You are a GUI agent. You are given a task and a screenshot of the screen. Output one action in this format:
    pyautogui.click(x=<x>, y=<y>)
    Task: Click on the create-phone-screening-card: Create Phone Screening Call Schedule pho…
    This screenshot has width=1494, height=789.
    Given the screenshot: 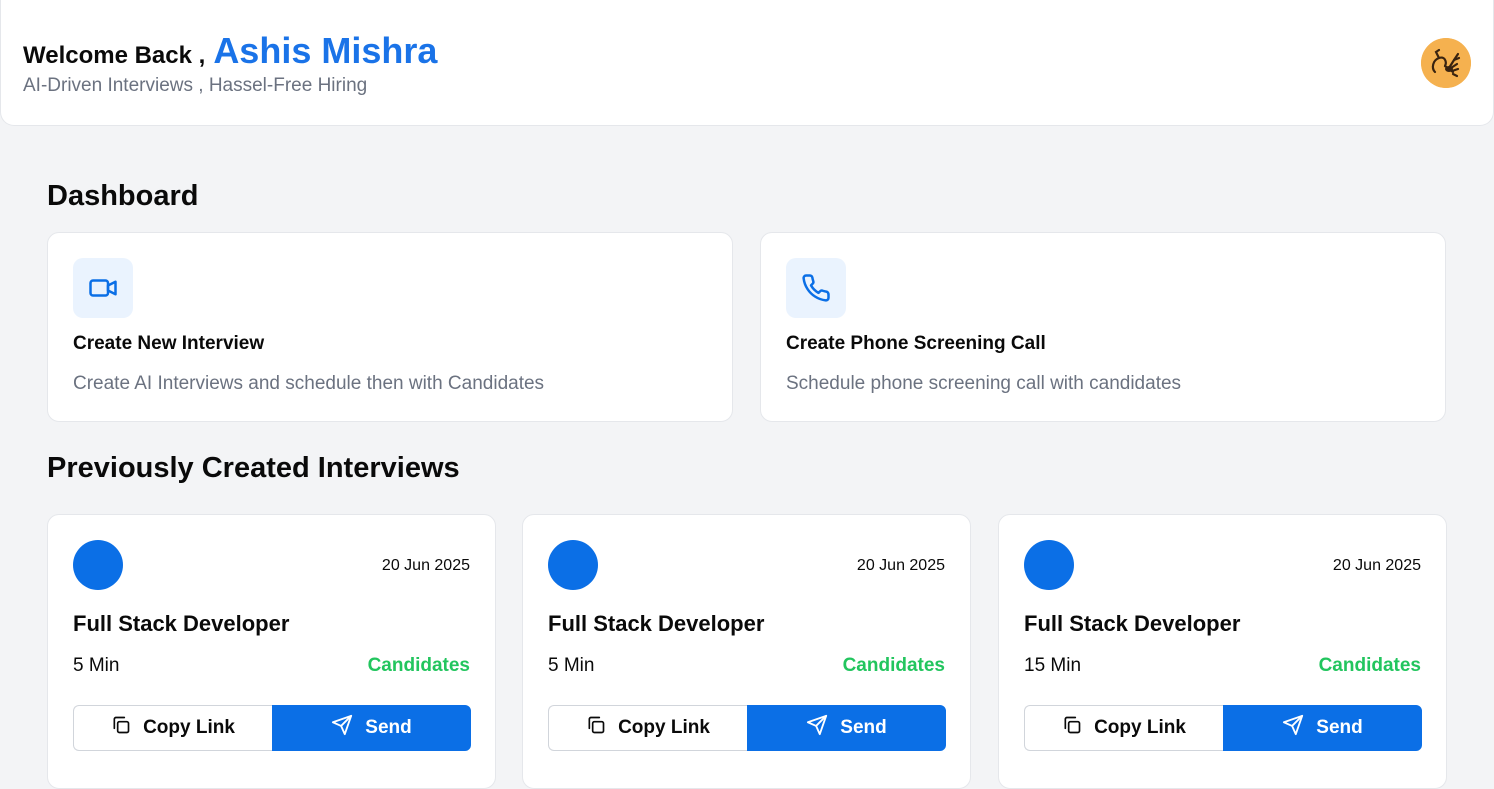 What is the action you would take?
    pyautogui.click(x=1103, y=327)
    